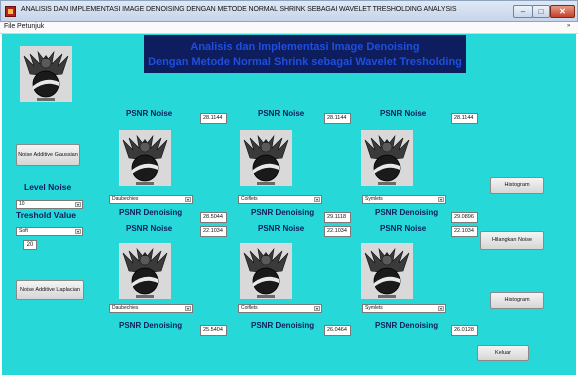 The image size is (578, 377). Describe the element at coordinates (46, 215) in the screenshot. I see `treshold-value-label: Treshold Value` at that location.